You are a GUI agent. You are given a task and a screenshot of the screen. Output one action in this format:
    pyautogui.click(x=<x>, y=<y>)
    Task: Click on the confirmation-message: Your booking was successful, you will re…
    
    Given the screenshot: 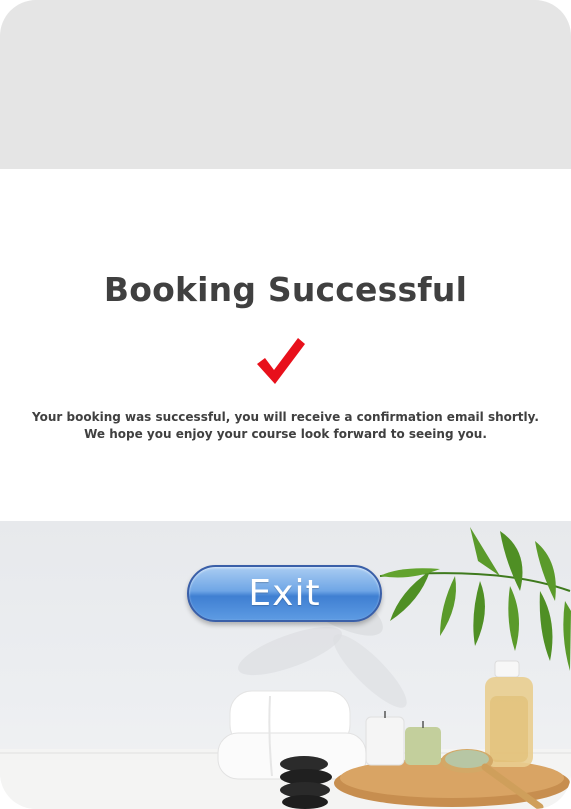 What is the action you would take?
    pyautogui.click(x=285, y=426)
    